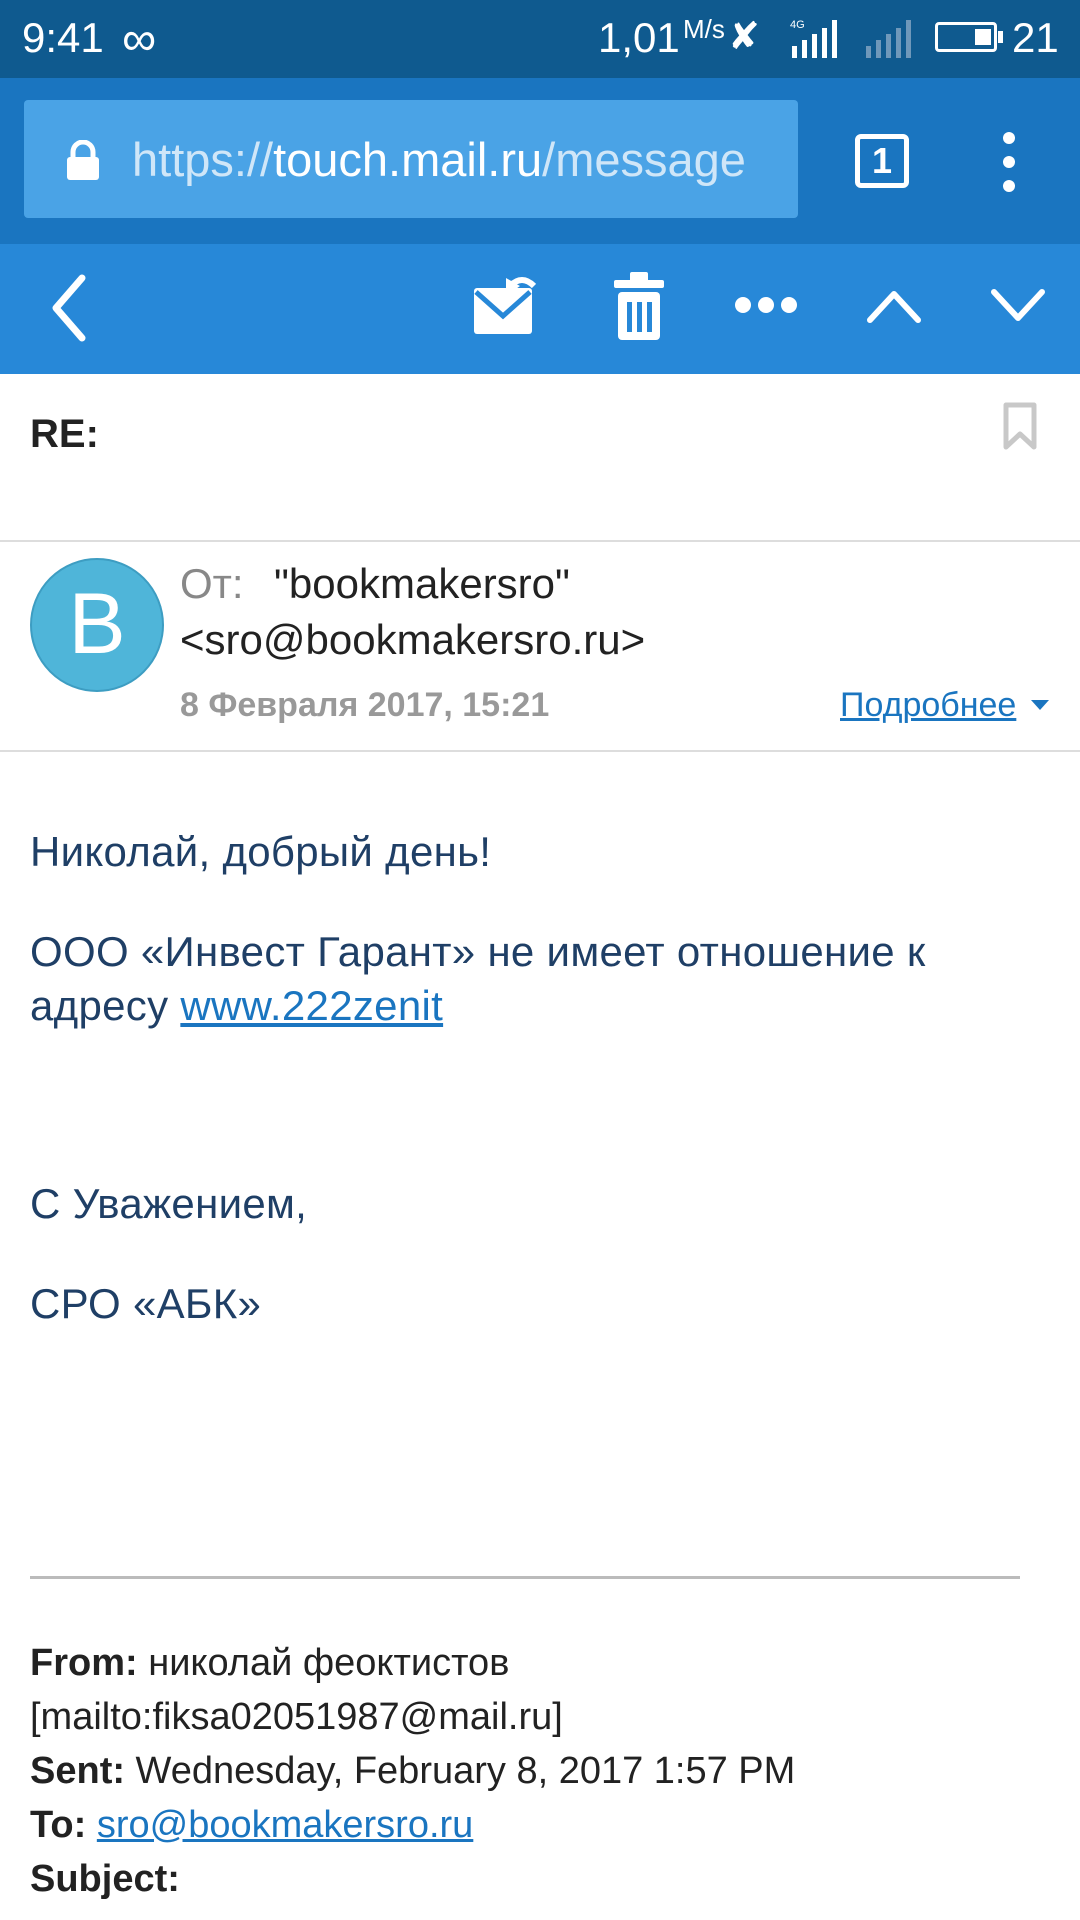 The width and height of the screenshot is (1080, 1920). What do you see at coordinates (478, 951) in the screenshot?
I see `body-line-1: ООО «Инвест Гарант» не имеет отношение к` at bounding box center [478, 951].